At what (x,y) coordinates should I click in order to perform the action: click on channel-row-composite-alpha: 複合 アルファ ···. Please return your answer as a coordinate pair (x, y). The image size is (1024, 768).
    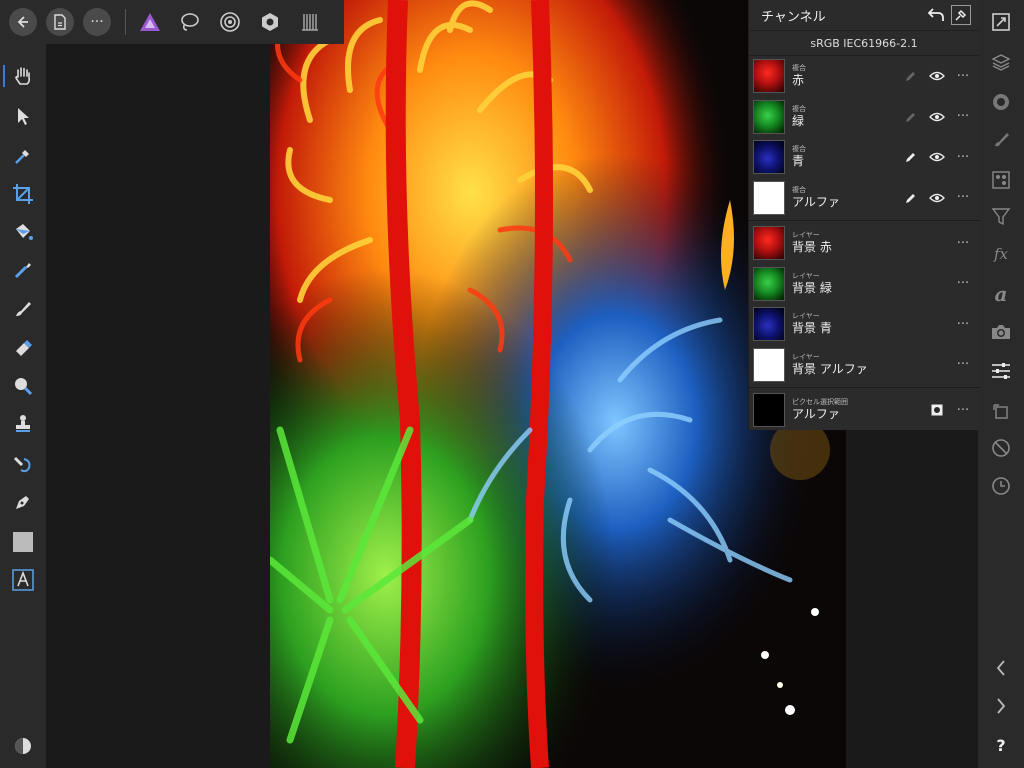
    Looking at the image, I should click on (864, 198).